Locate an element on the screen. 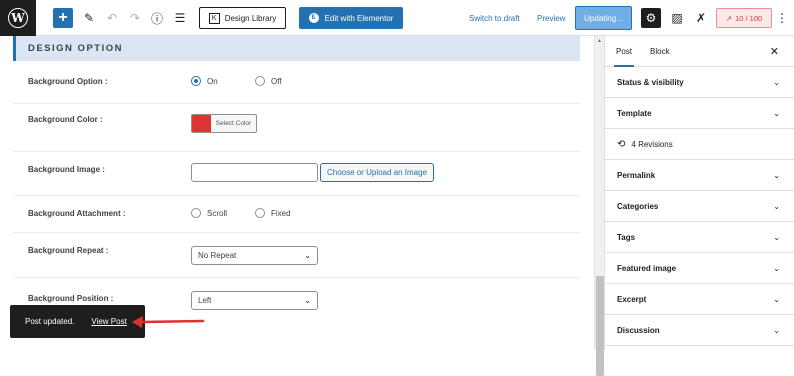  scroll-up-arrow-icon: ▲ is located at coordinates (599, 41).